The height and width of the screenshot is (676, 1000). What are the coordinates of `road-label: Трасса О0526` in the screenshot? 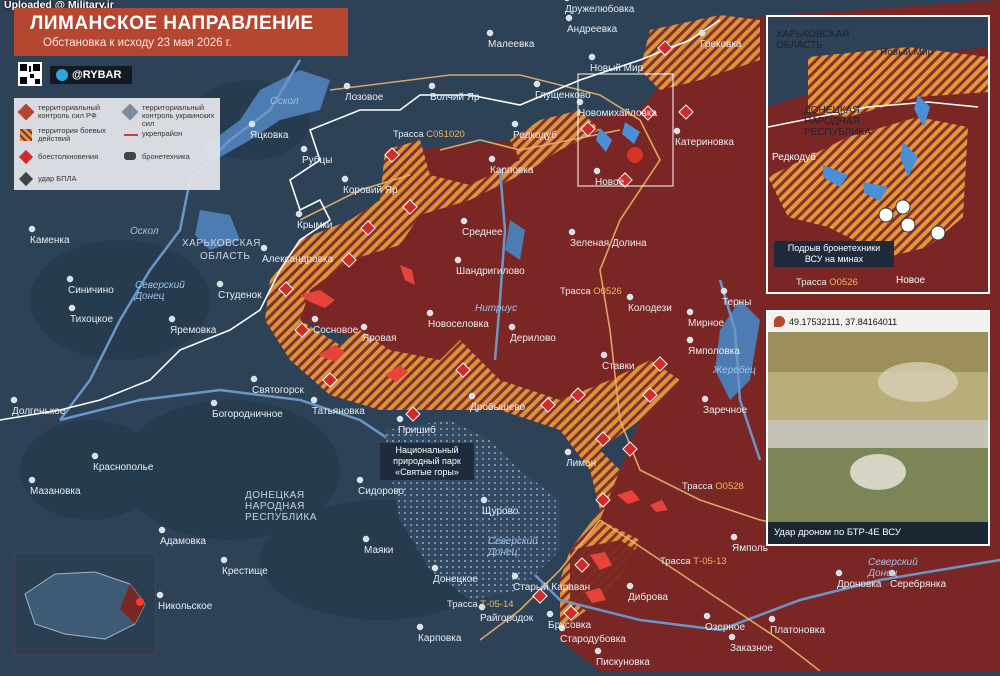 It's located at (591, 291).